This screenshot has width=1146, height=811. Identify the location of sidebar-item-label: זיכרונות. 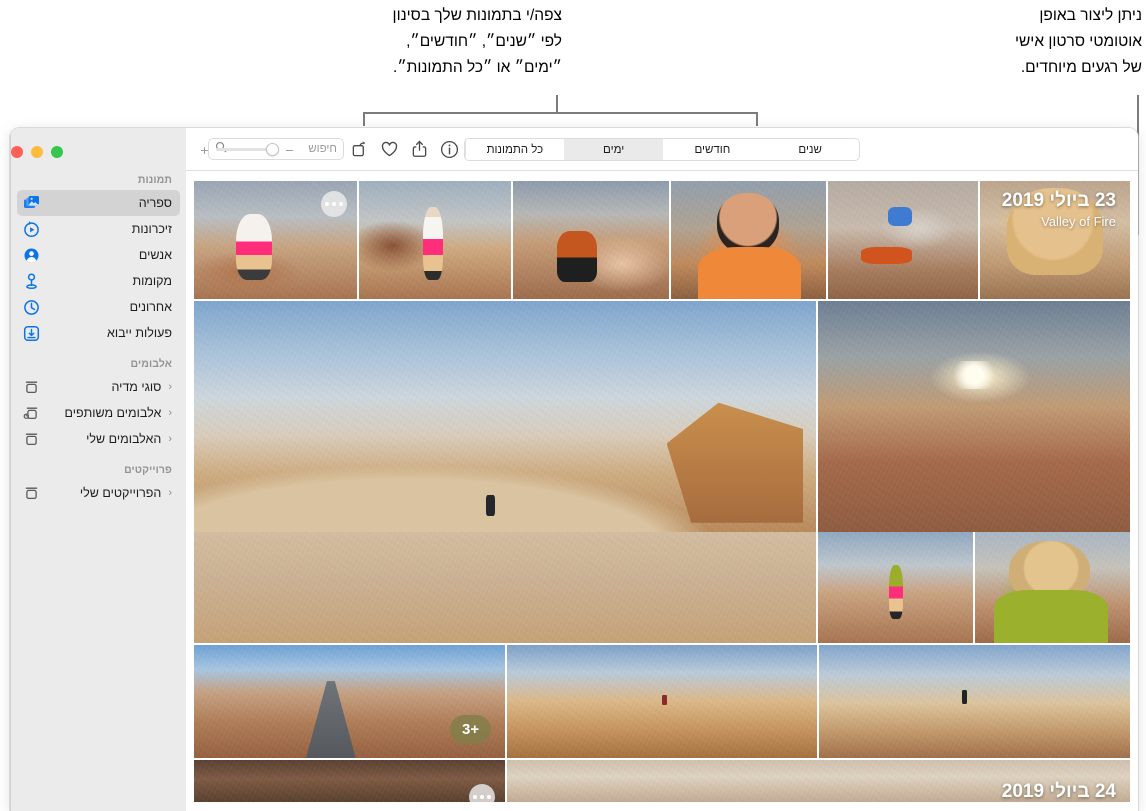
(151, 229).